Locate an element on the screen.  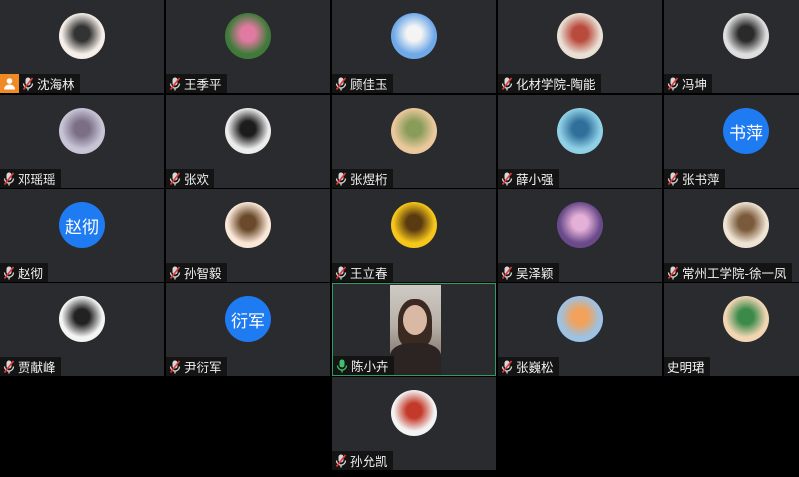
avatar-initials: 书萍 is located at coordinates (746, 133).